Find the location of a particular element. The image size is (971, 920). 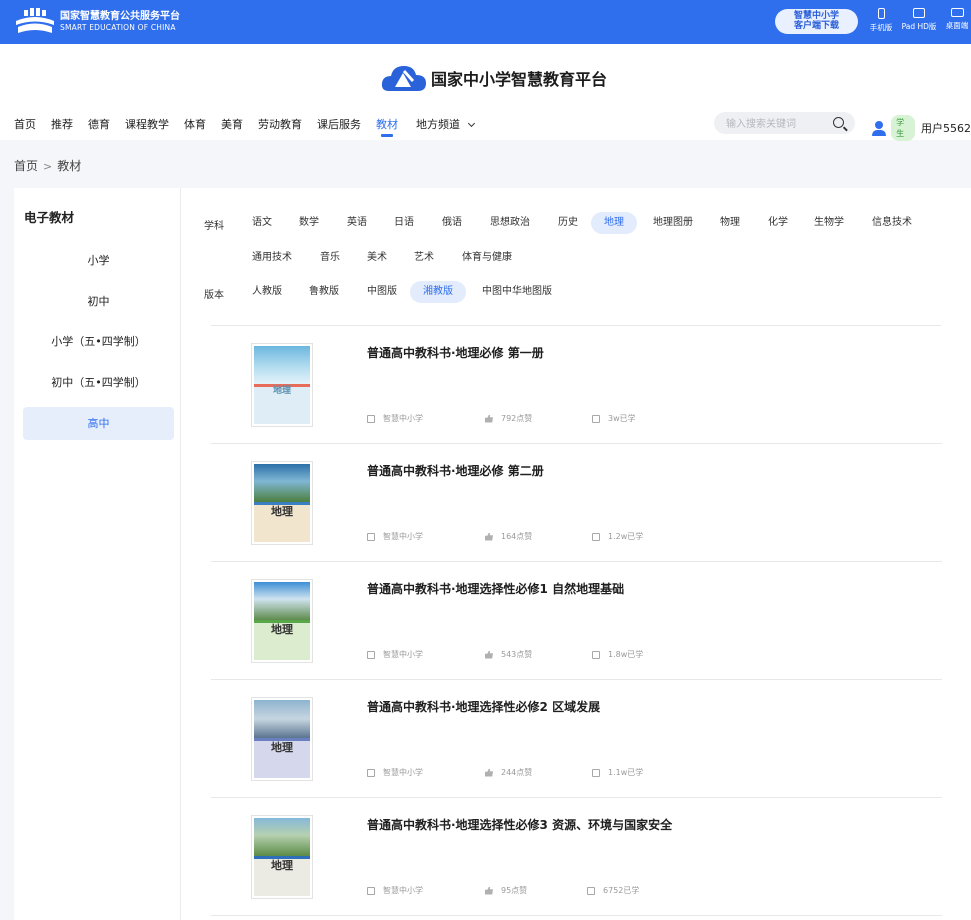

breadcrumb-home: 首页 is located at coordinates (26, 166).